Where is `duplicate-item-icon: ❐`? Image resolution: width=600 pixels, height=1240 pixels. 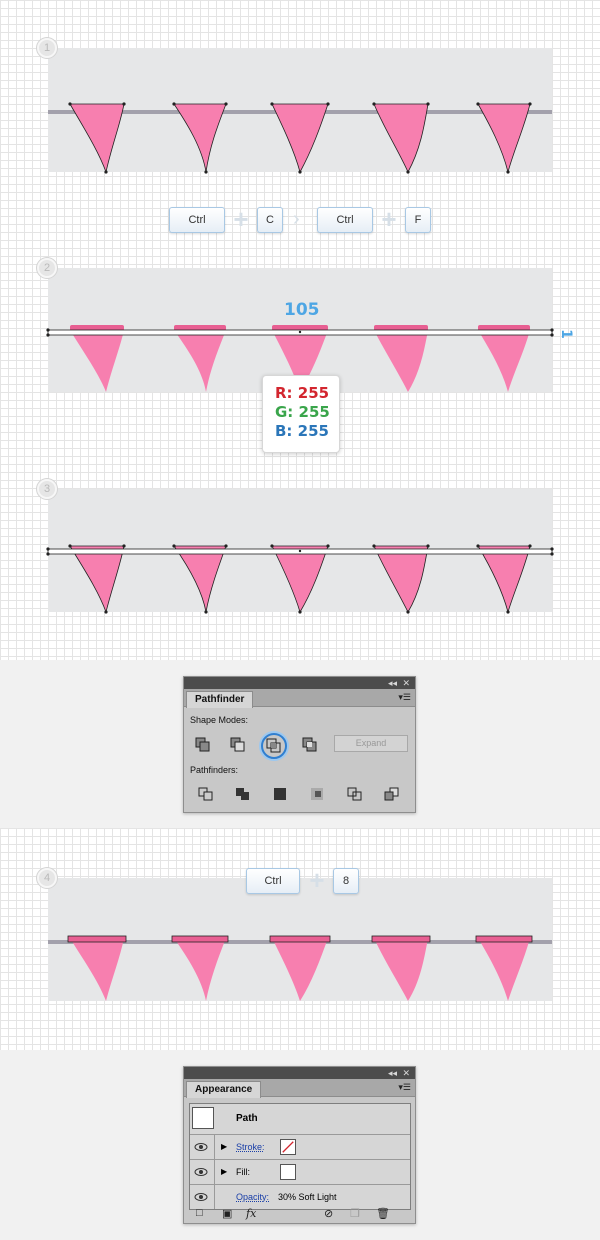
duplicate-item-icon: ❐ is located at coordinates (355, 1213).